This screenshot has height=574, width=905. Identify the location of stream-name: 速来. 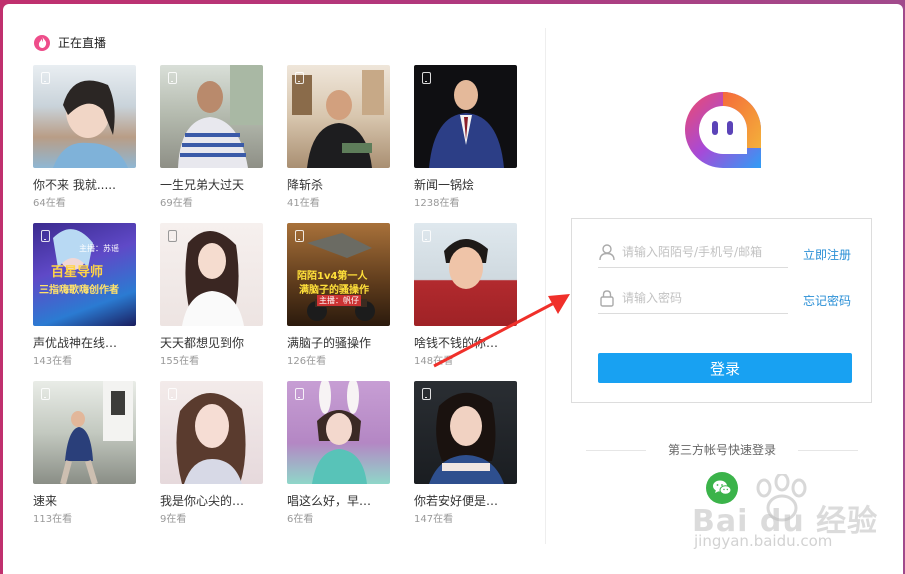
(84, 500).